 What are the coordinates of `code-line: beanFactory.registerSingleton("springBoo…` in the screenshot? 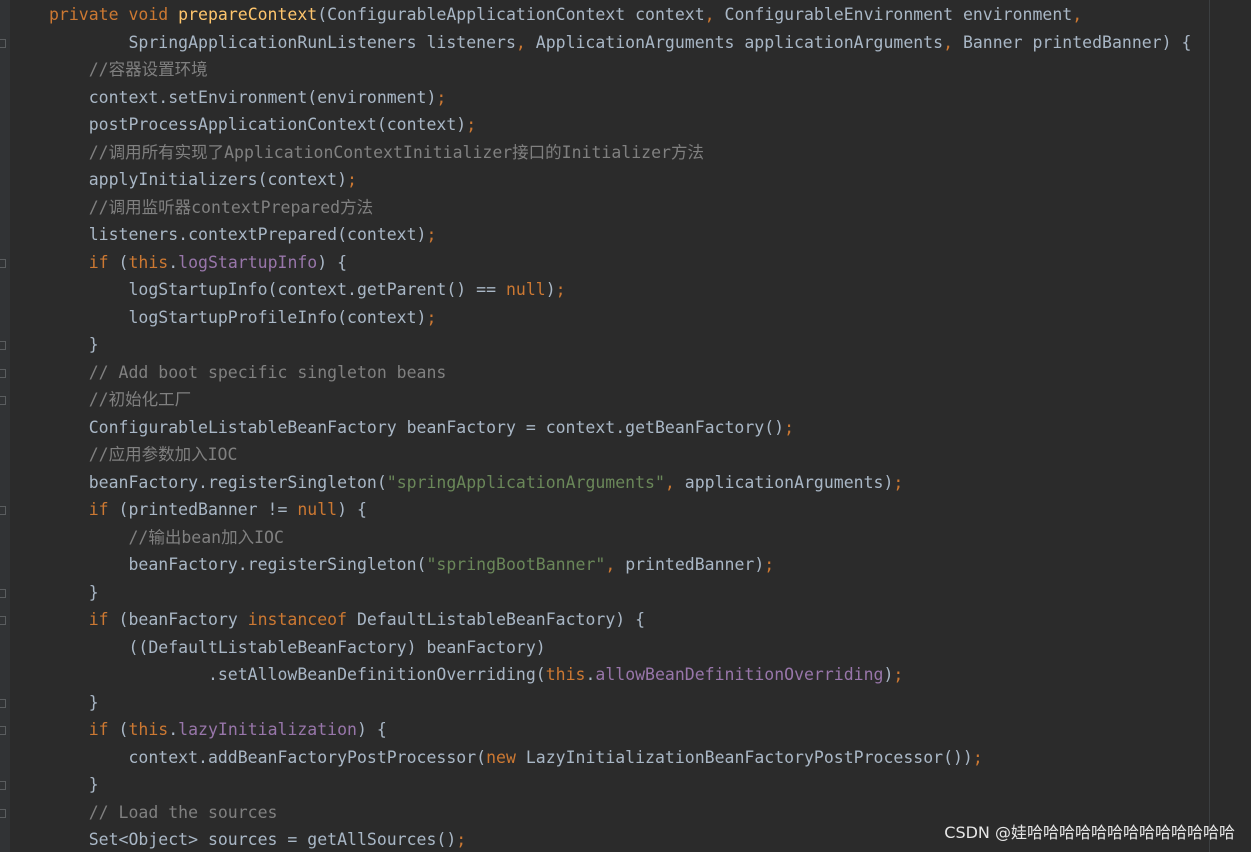 It's located at (620, 565).